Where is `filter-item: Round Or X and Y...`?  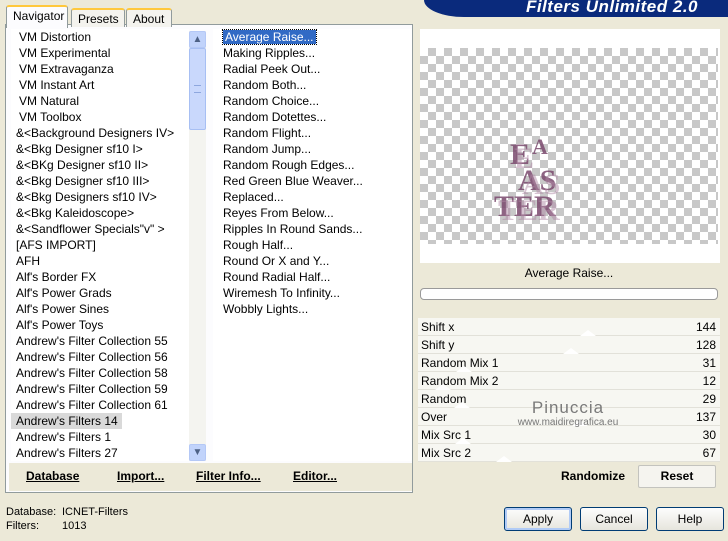
filter-item: Round Or X and Y... is located at coordinates (317, 261).